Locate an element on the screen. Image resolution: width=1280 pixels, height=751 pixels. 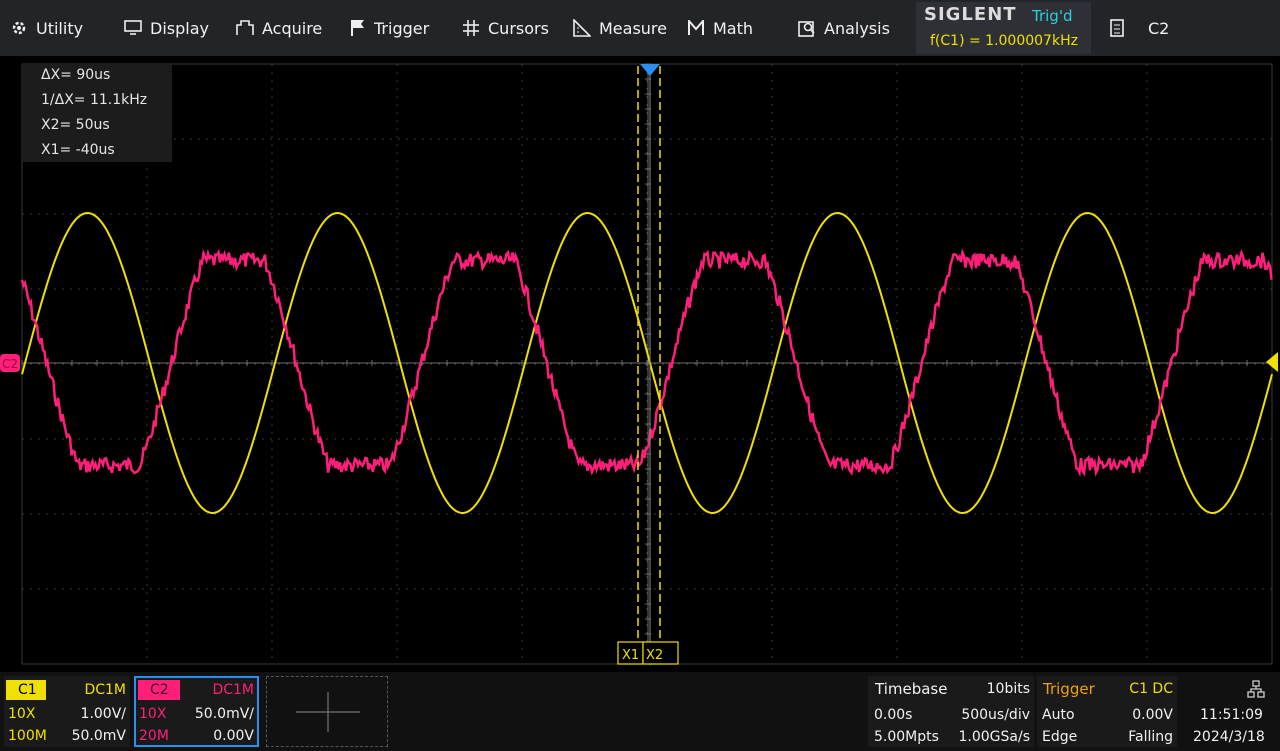
cursor-grid-icon is located at coordinates (471, 28).